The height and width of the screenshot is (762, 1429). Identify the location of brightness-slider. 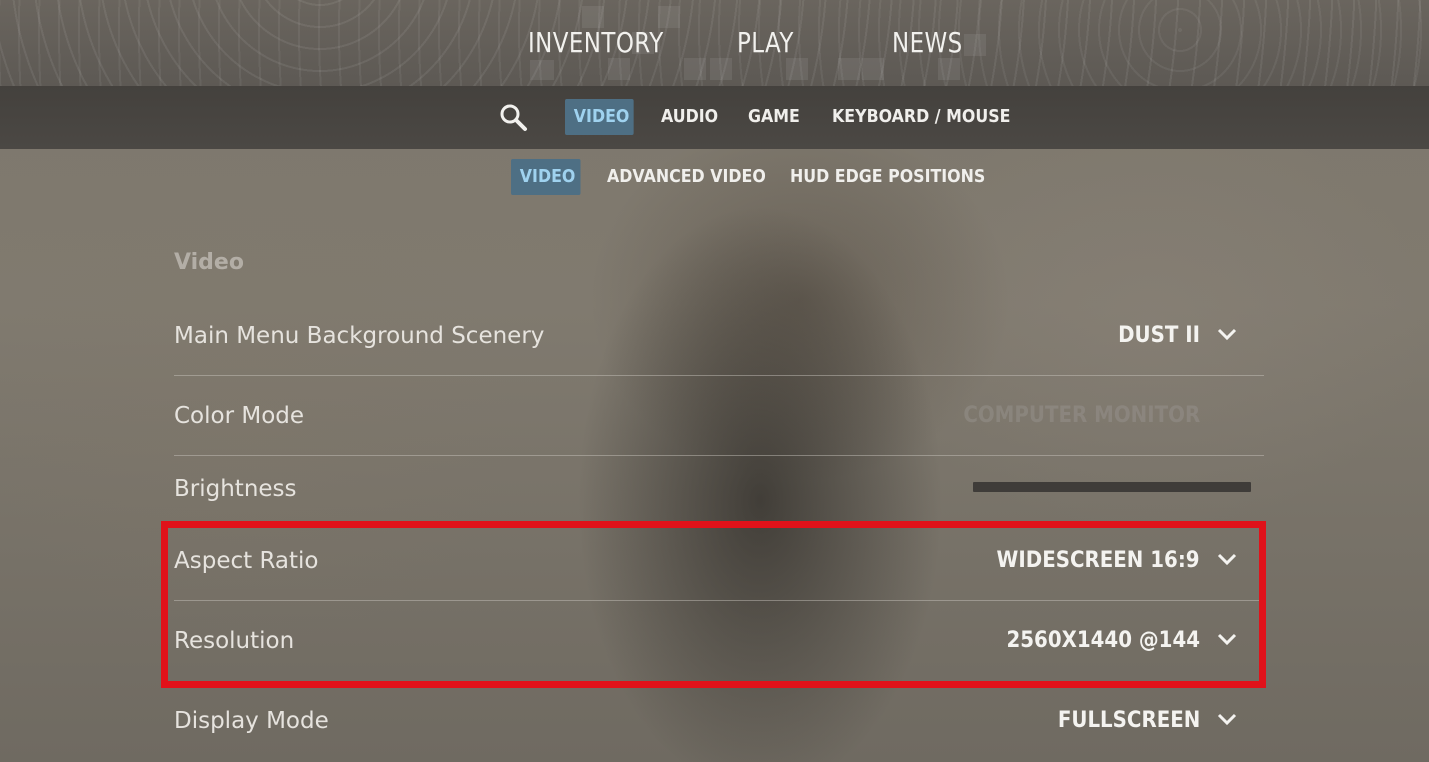
(1112, 487).